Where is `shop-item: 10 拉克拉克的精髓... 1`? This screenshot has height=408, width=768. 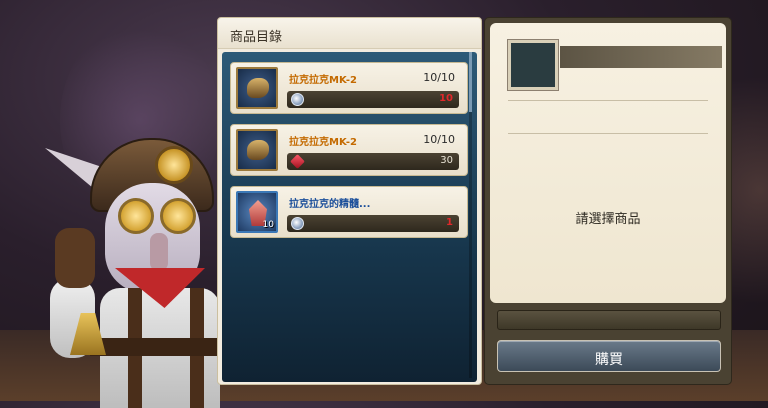
shop-item: 10 拉克拉克的精髓... 1 is located at coordinates (349, 212).